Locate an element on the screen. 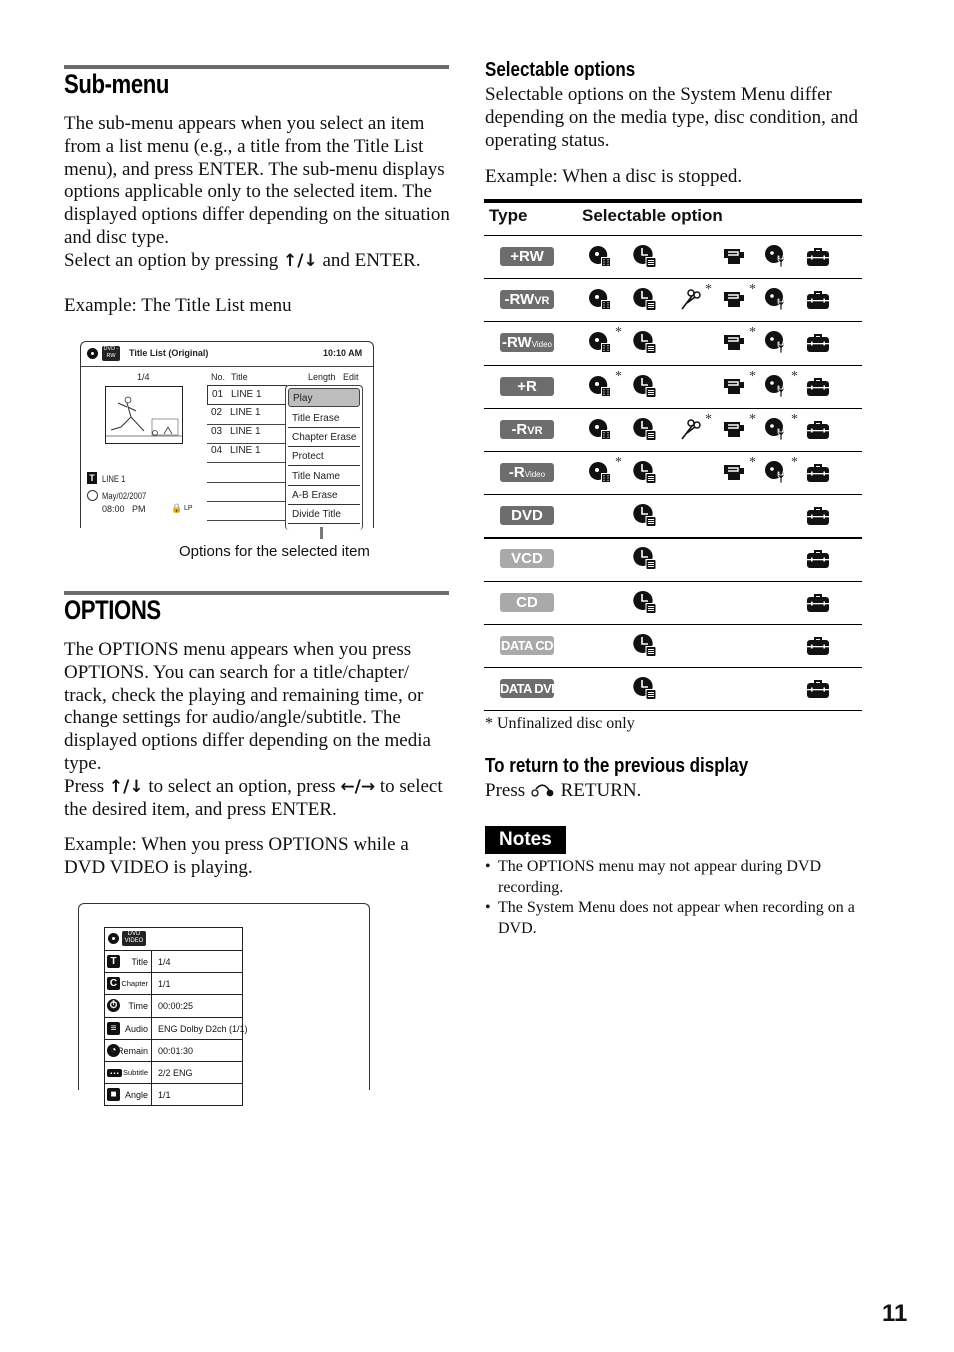 The width and height of the screenshot is (954, 1352). options-row-value: 2/2 ENG is located at coordinates (175, 1073).